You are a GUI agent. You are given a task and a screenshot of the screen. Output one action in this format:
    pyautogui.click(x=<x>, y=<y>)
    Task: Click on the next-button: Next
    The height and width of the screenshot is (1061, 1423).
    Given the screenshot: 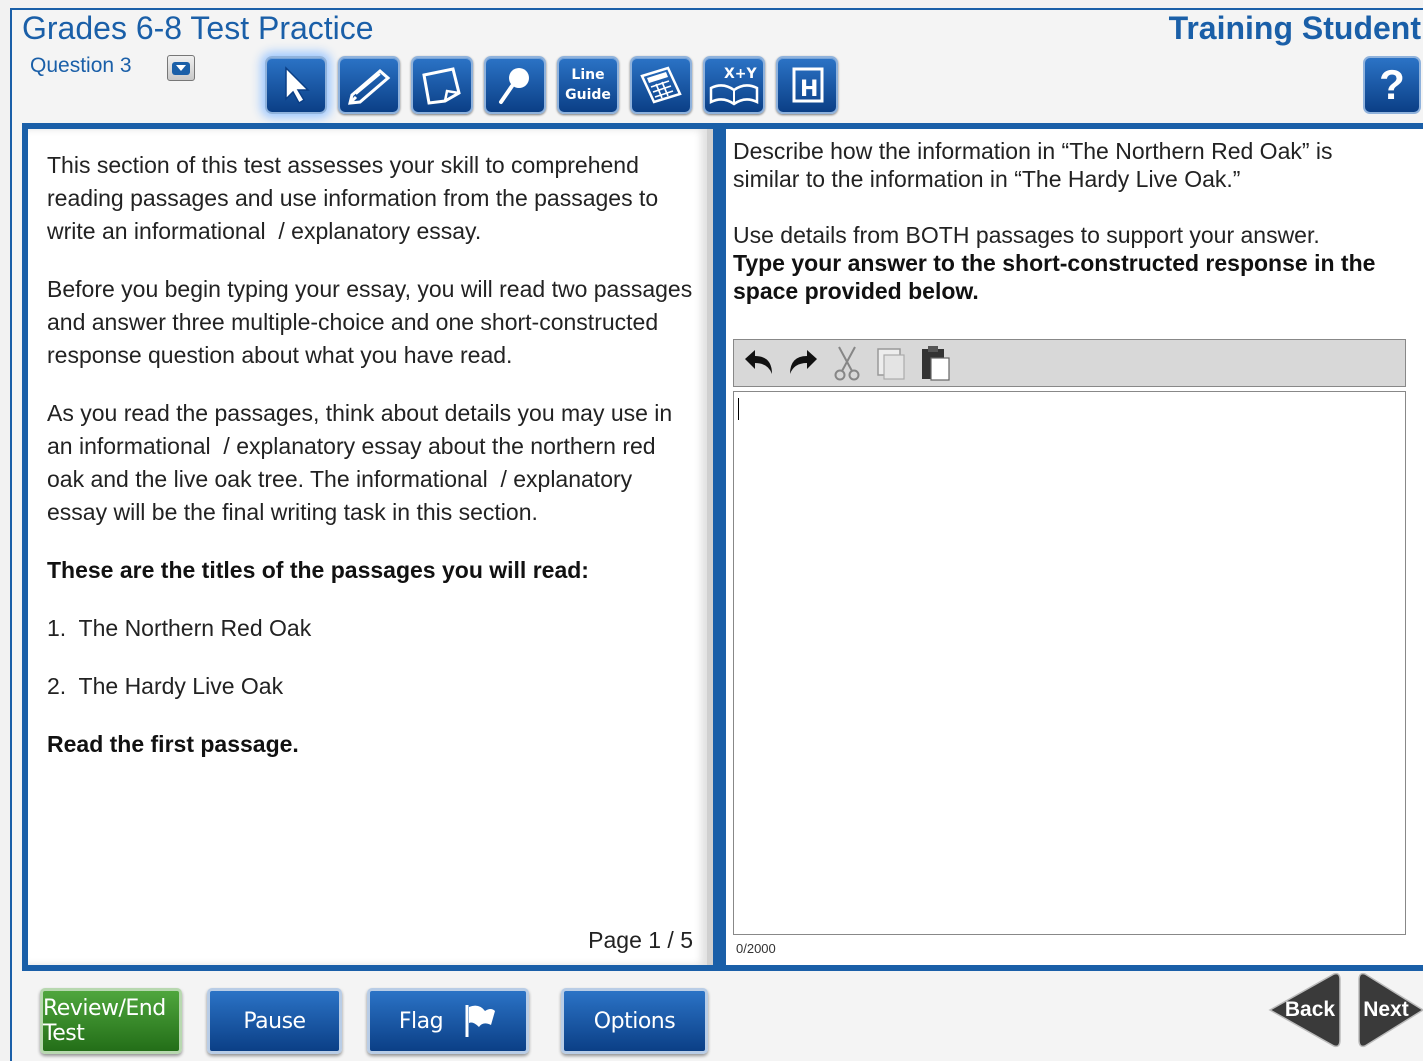 What is the action you would take?
    pyautogui.click(x=1390, y=1010)
    